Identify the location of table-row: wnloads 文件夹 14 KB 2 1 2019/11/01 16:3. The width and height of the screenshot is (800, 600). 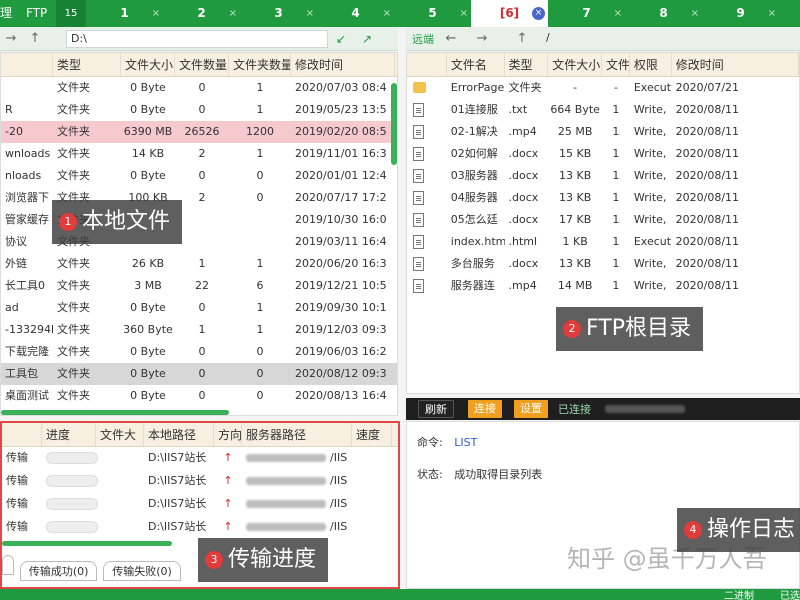
(199, 154).